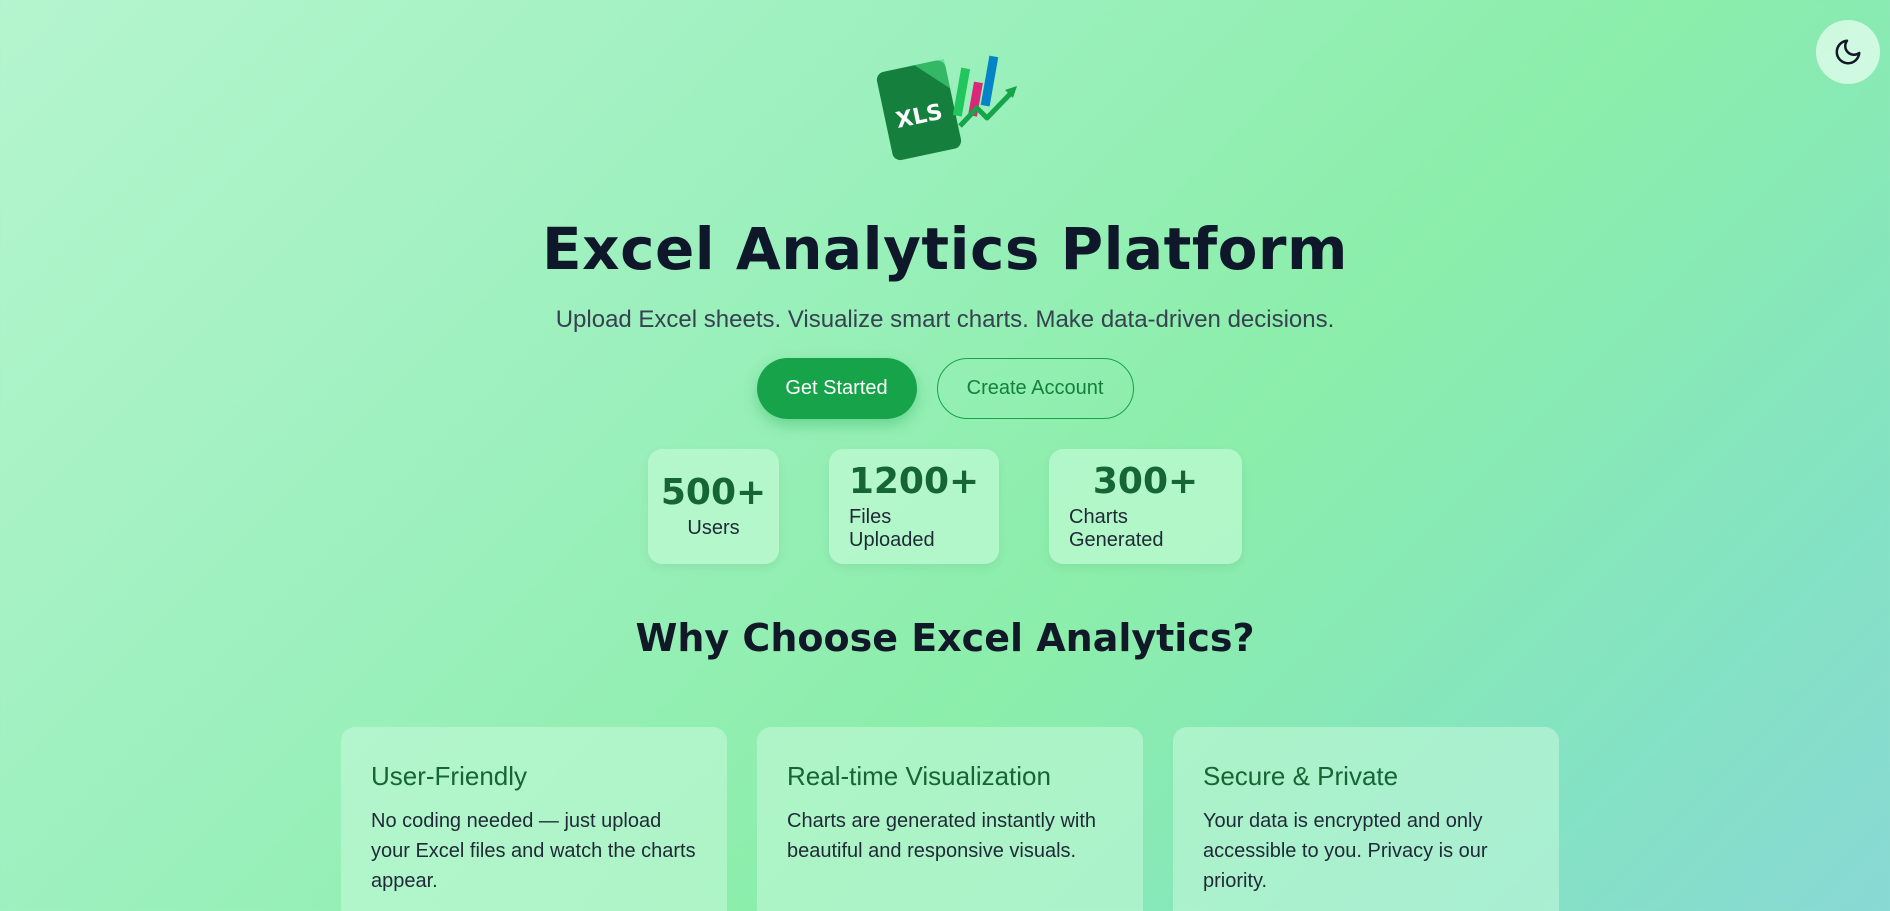  I want to click on features-section-title: Why Choose Excel Analytics?, so click(945, 637).